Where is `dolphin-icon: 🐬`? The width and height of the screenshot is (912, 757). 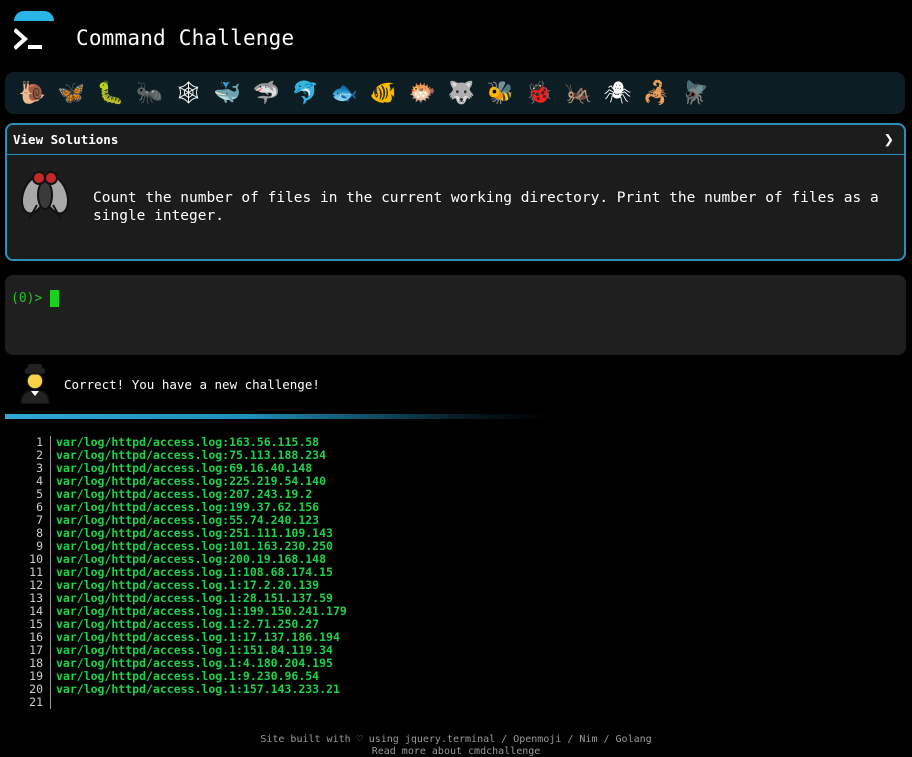
dolphin-icon: 🐬 is located at coordinates (305, 93).